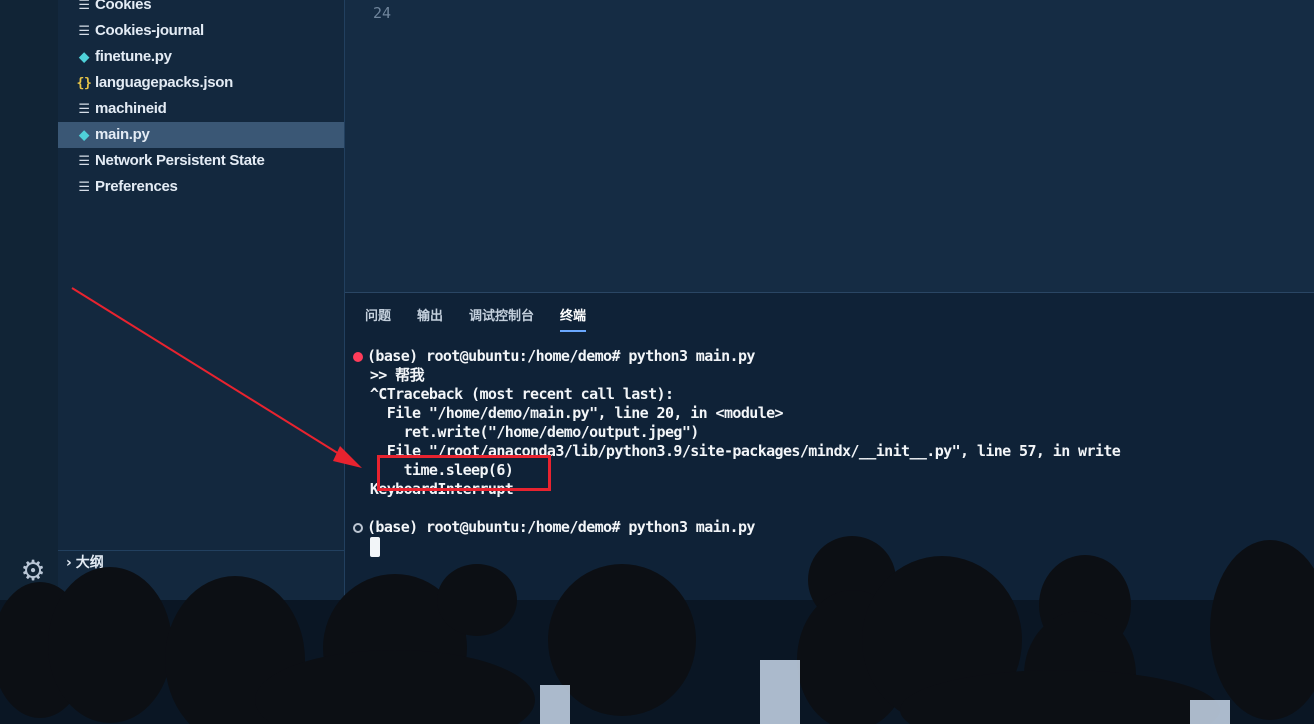 The width and height of the screenshot is (1314, 724). Describe the element at coordinates (534, 432) in the screenshot. I see `terminal-line-text: ret.write("/home/demo/output.jpeg")` at that location.